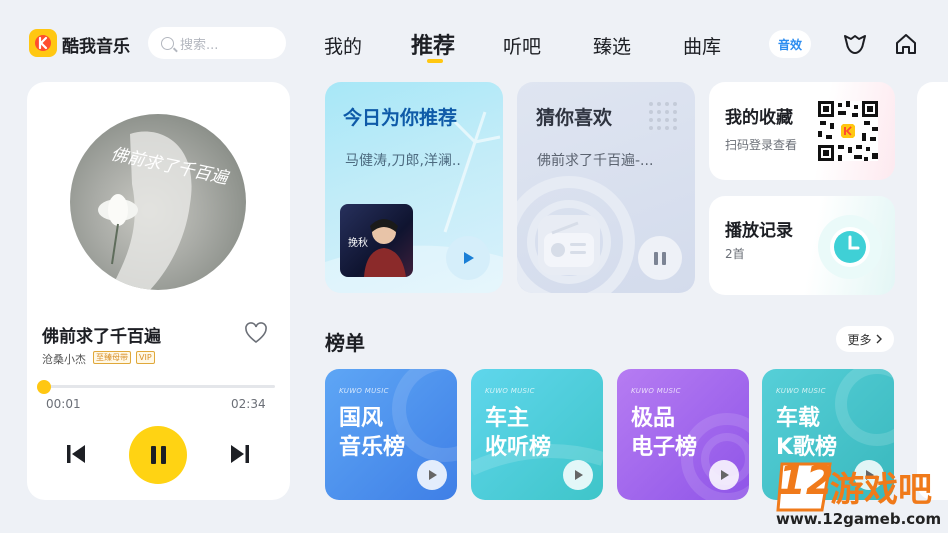 This screenshot has width=948, height=533. What do you see at coordinates (358, 242) in the screenshot?
I see `album-art-text: 挽秋` at bounding box center [358, 242].